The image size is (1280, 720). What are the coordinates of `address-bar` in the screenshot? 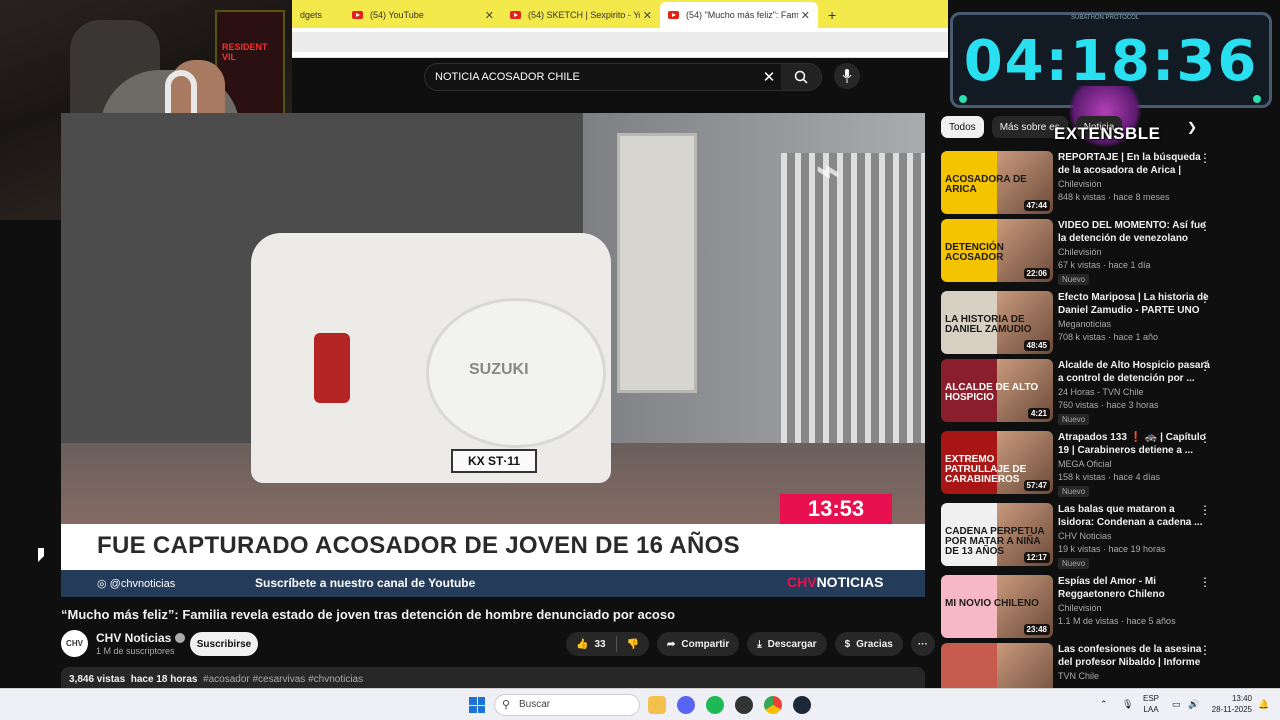 It's located at (620, 43).